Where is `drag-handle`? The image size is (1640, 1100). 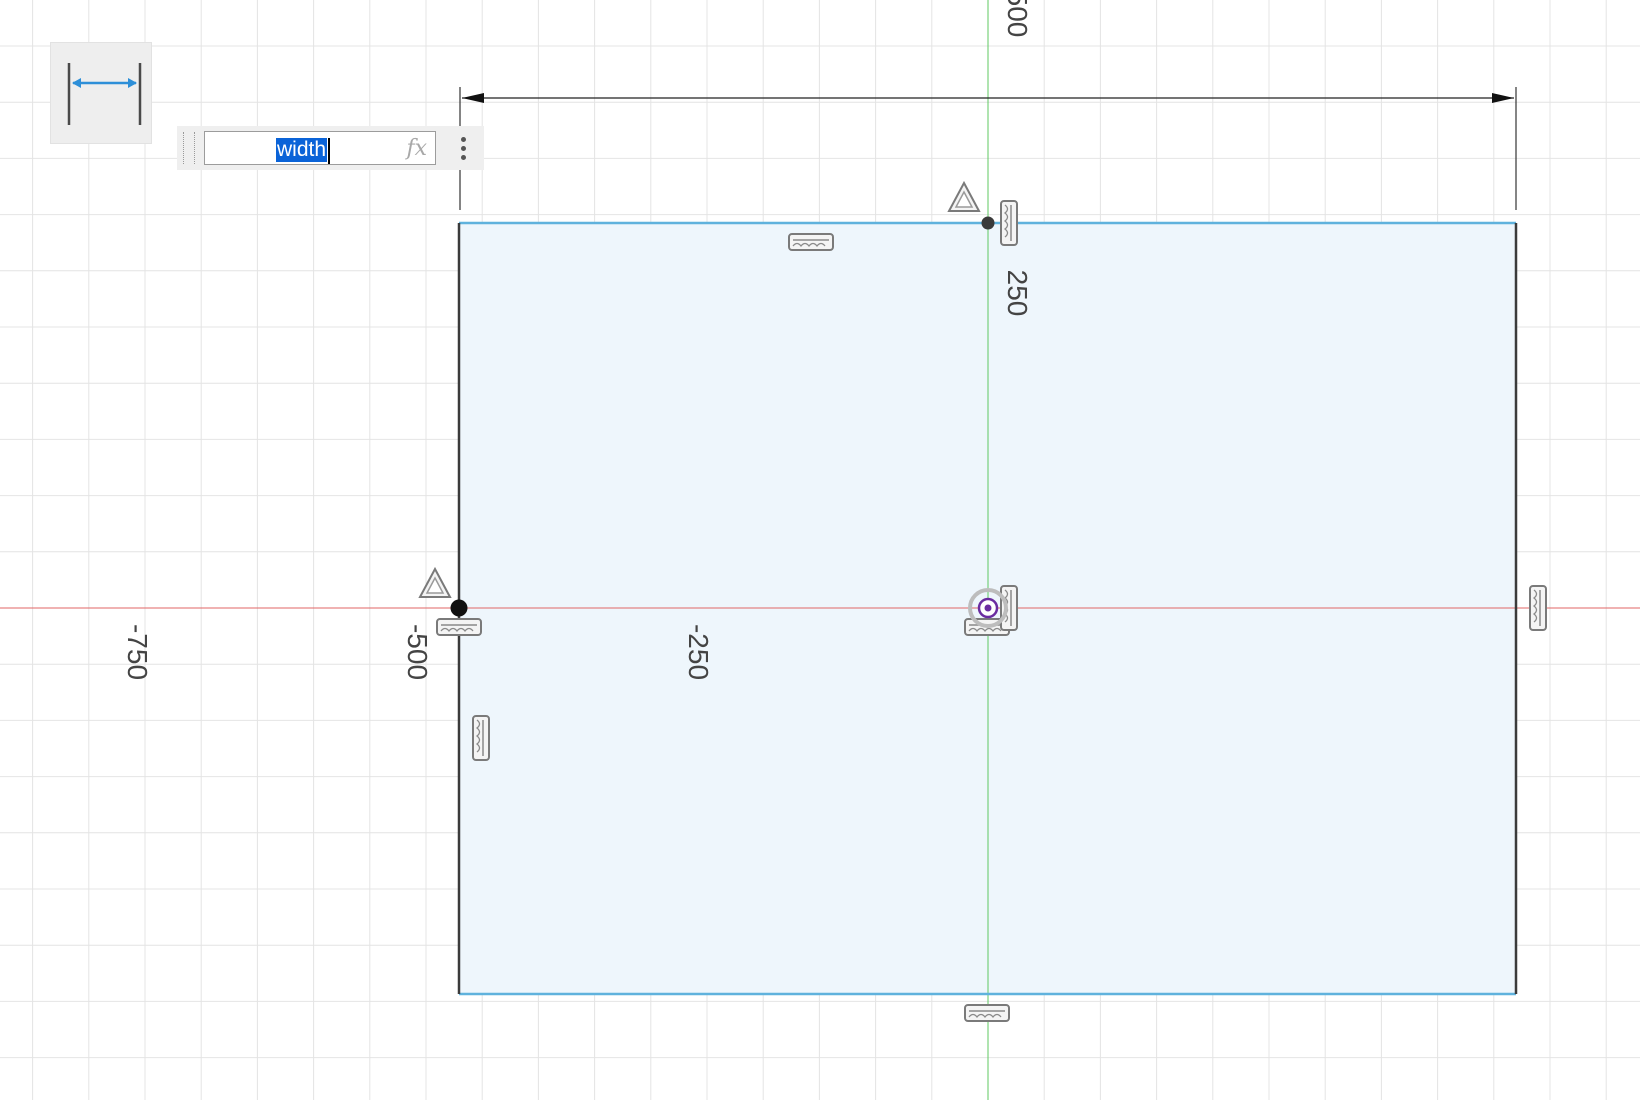
drag-handle is located at coordinates (189, 148).